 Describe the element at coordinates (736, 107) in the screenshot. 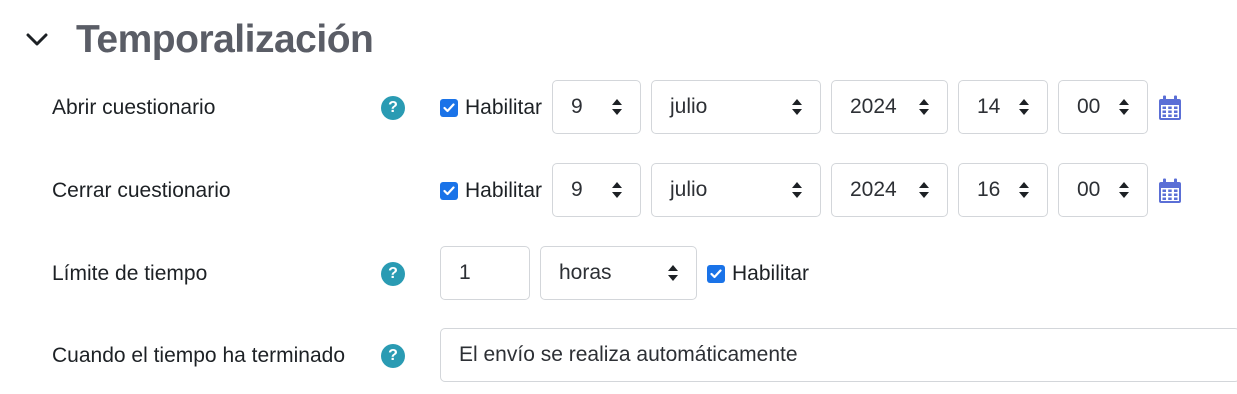

I see `open-quiz-month-select: julio` at that location.